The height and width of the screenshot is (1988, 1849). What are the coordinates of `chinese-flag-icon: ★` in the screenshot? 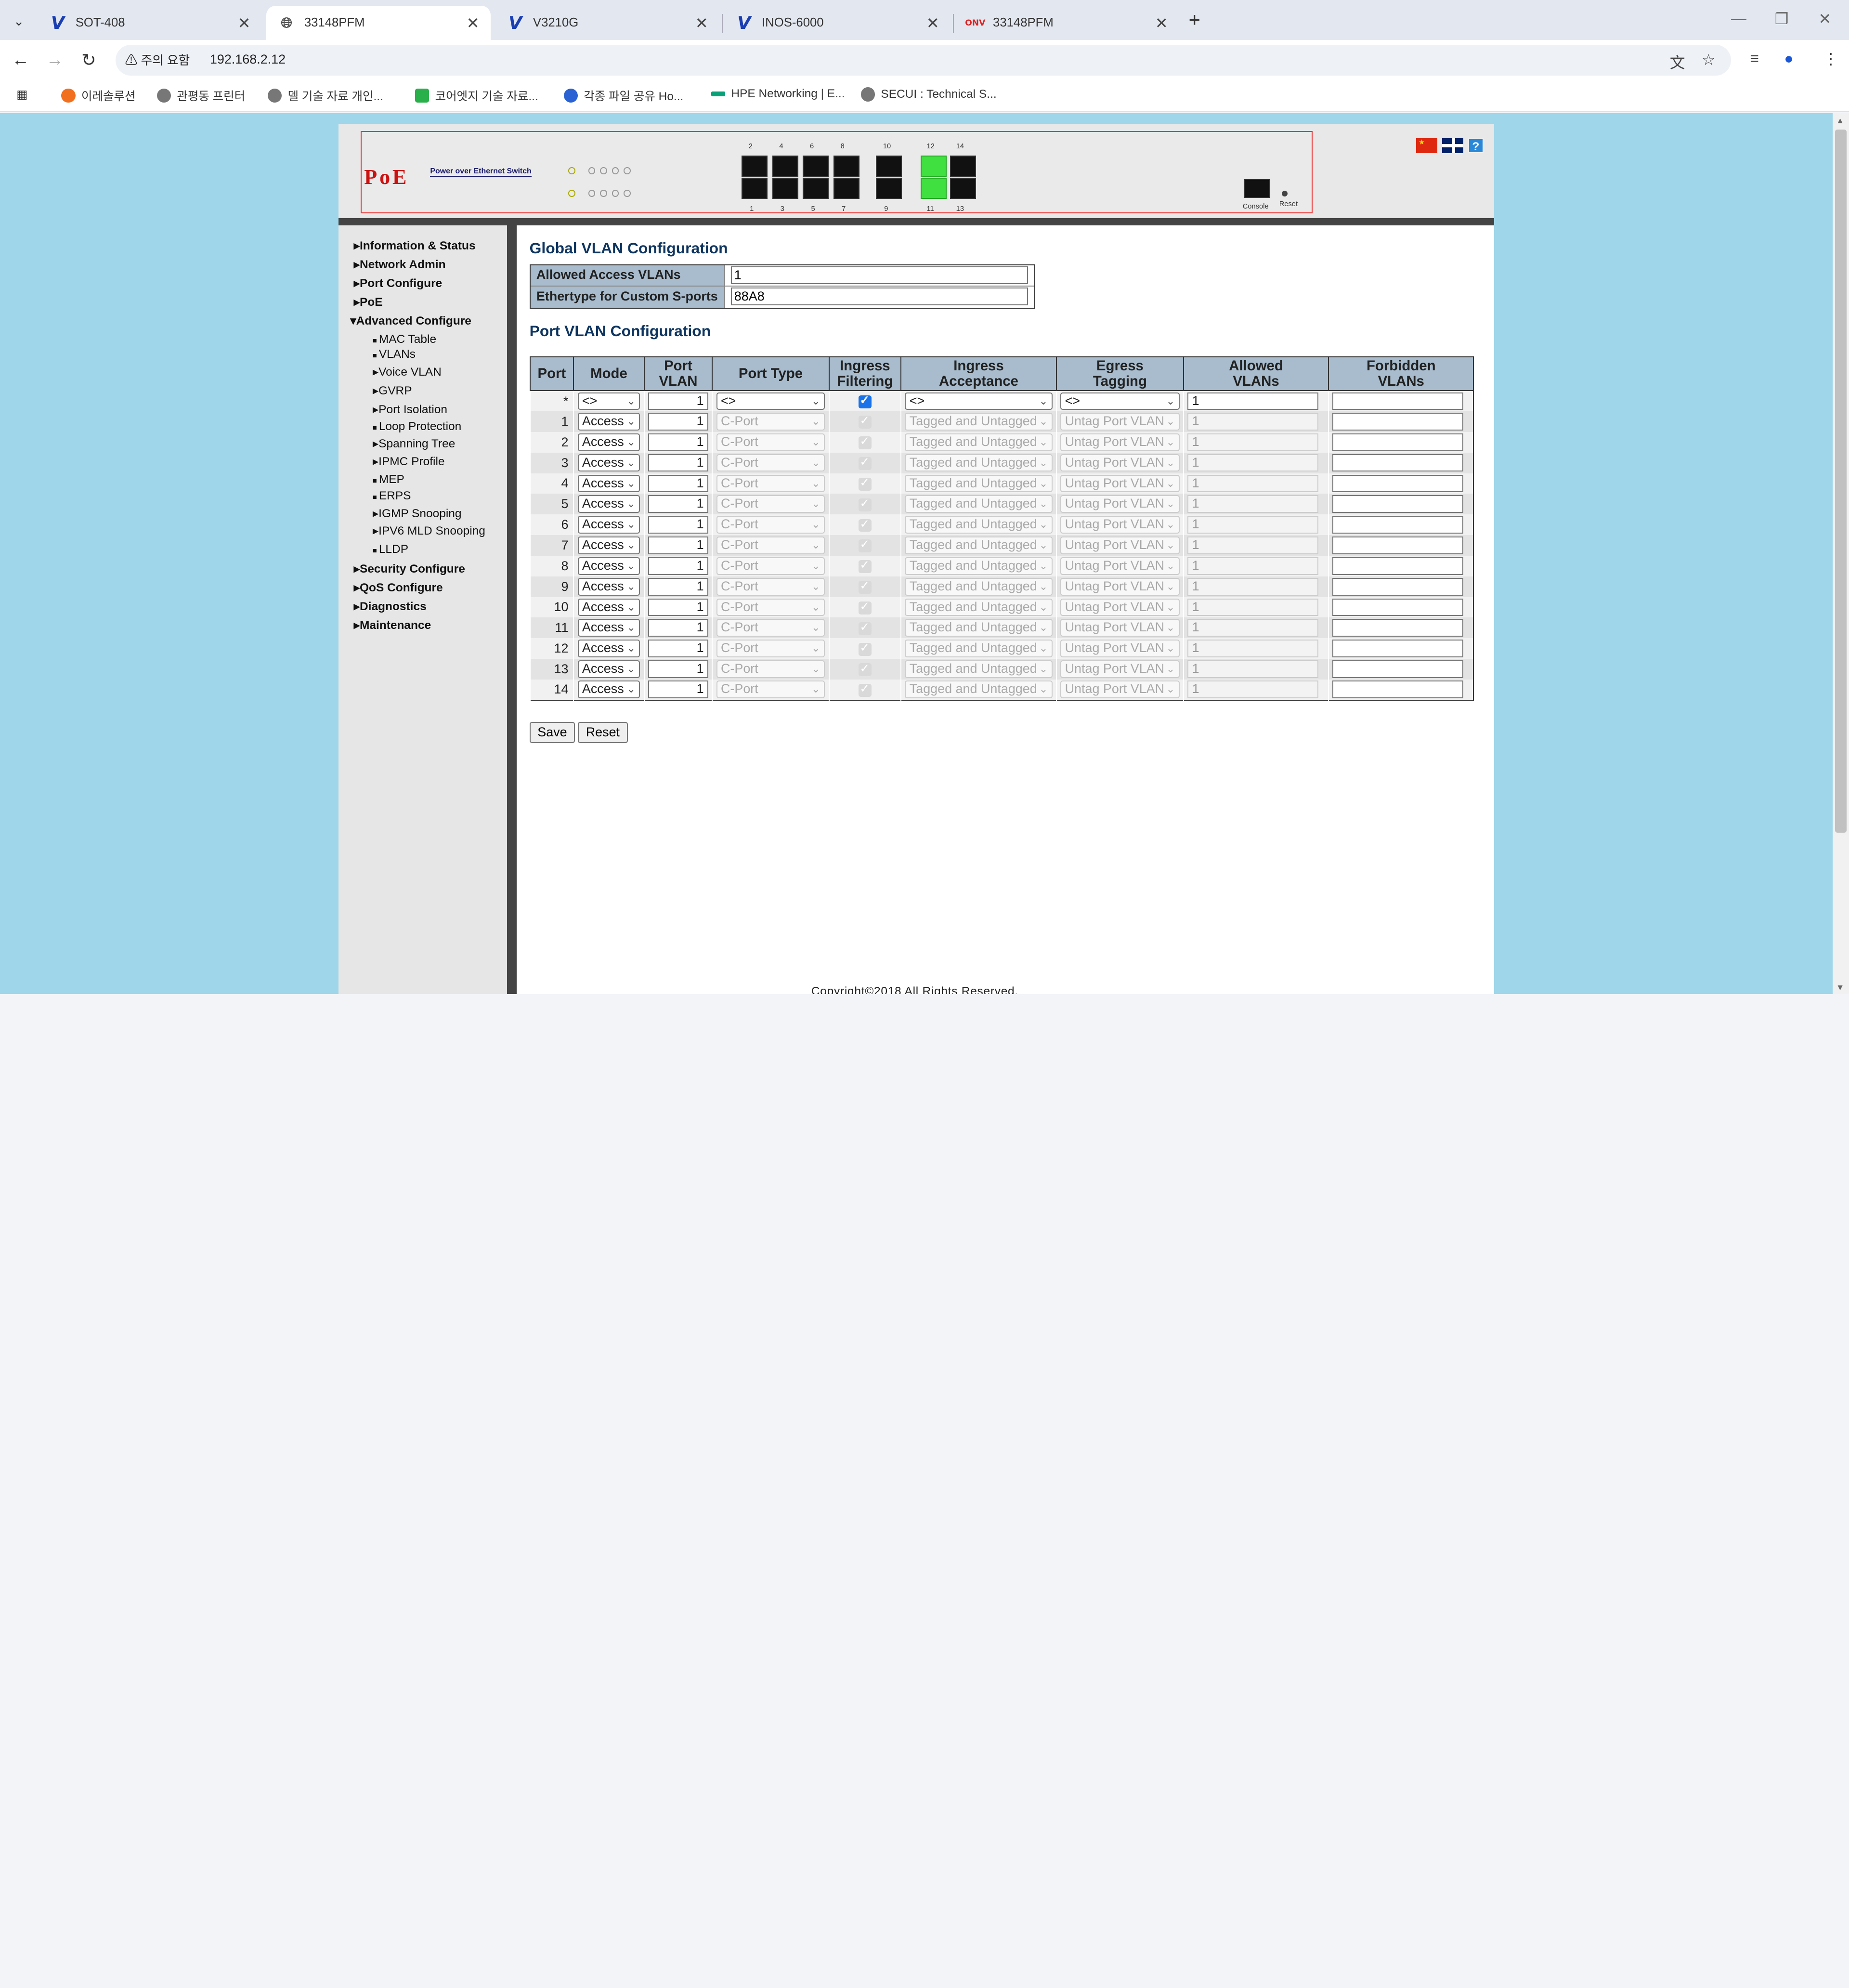 It's located at (1427, 146).